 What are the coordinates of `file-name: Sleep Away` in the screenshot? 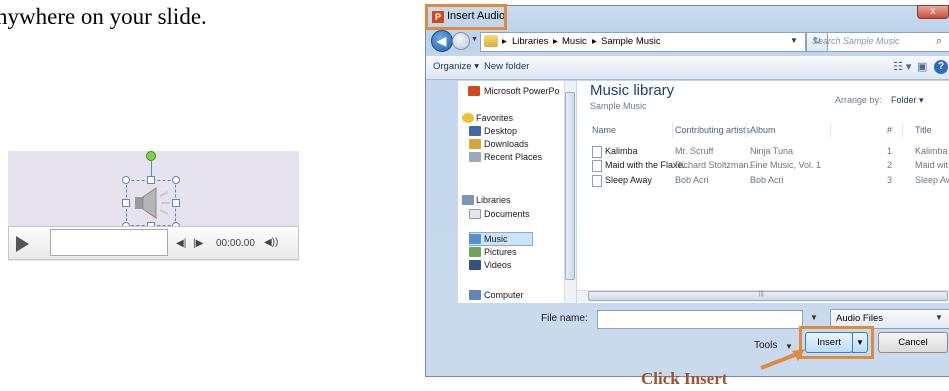 It's located at (628, 180).